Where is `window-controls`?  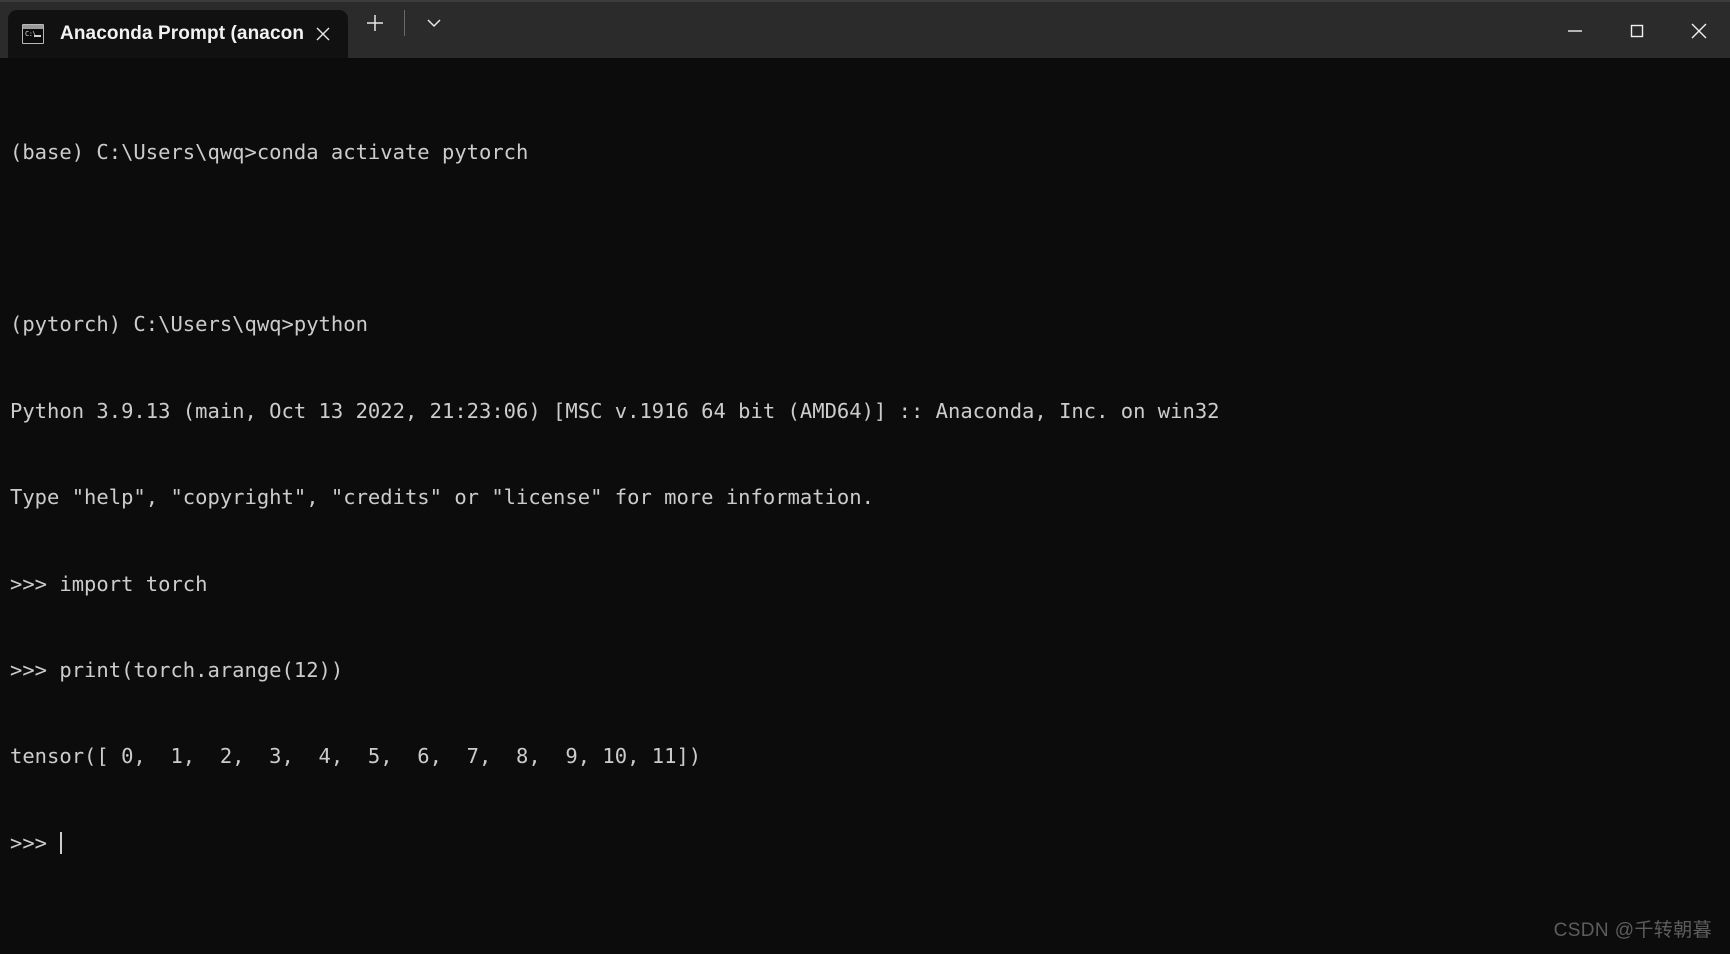
window-controls is located at coordinates (1637, 31).